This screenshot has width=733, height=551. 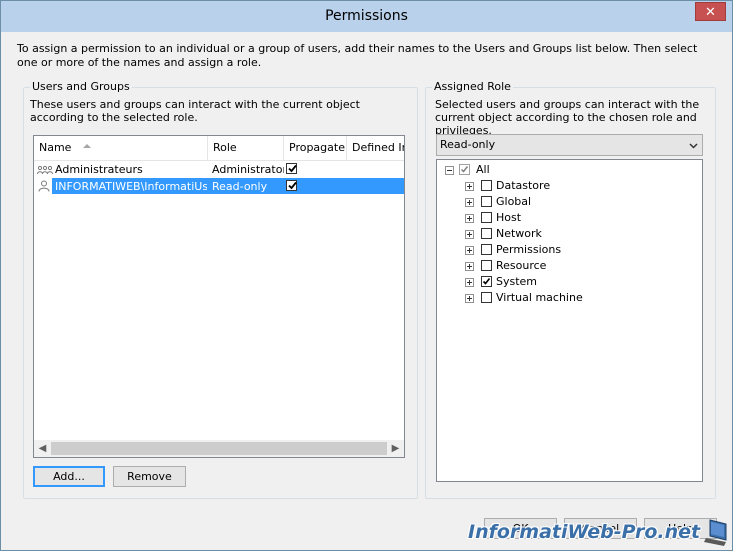 What do you see at coordinates (81, 86) in the screenshot?
I see `users-groups-label: Users and Groups` at bounding box center [81, 86].